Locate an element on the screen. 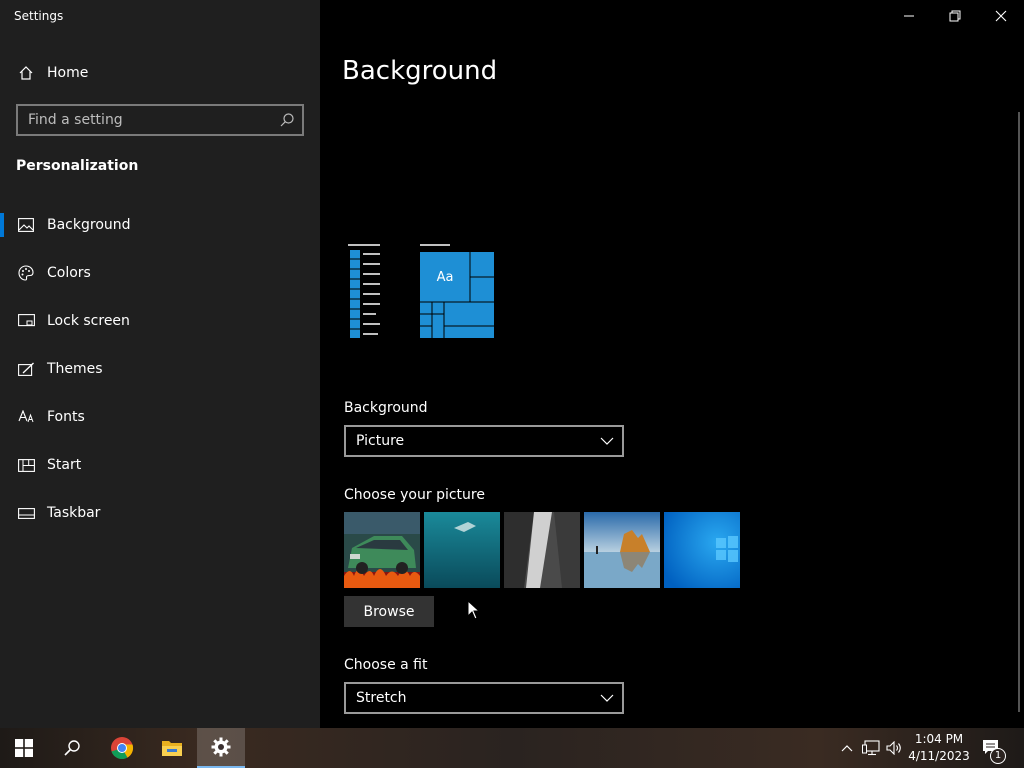 This screenshot has width=1024, height=768. start-button is located at coordinates (24, 748).